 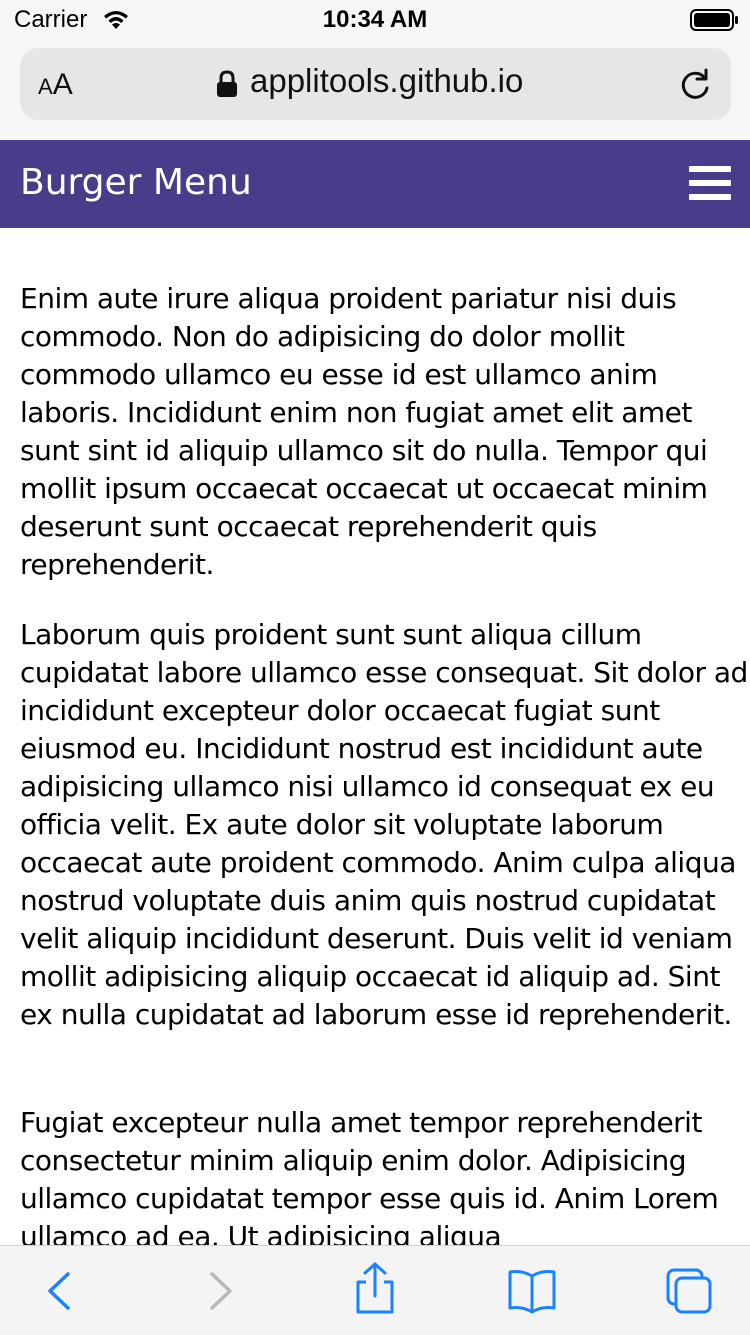 What do you see at coordinates (62, 84) in the screenshot?
I see `text-size-big-label: A` at bounding box center [62, 84].